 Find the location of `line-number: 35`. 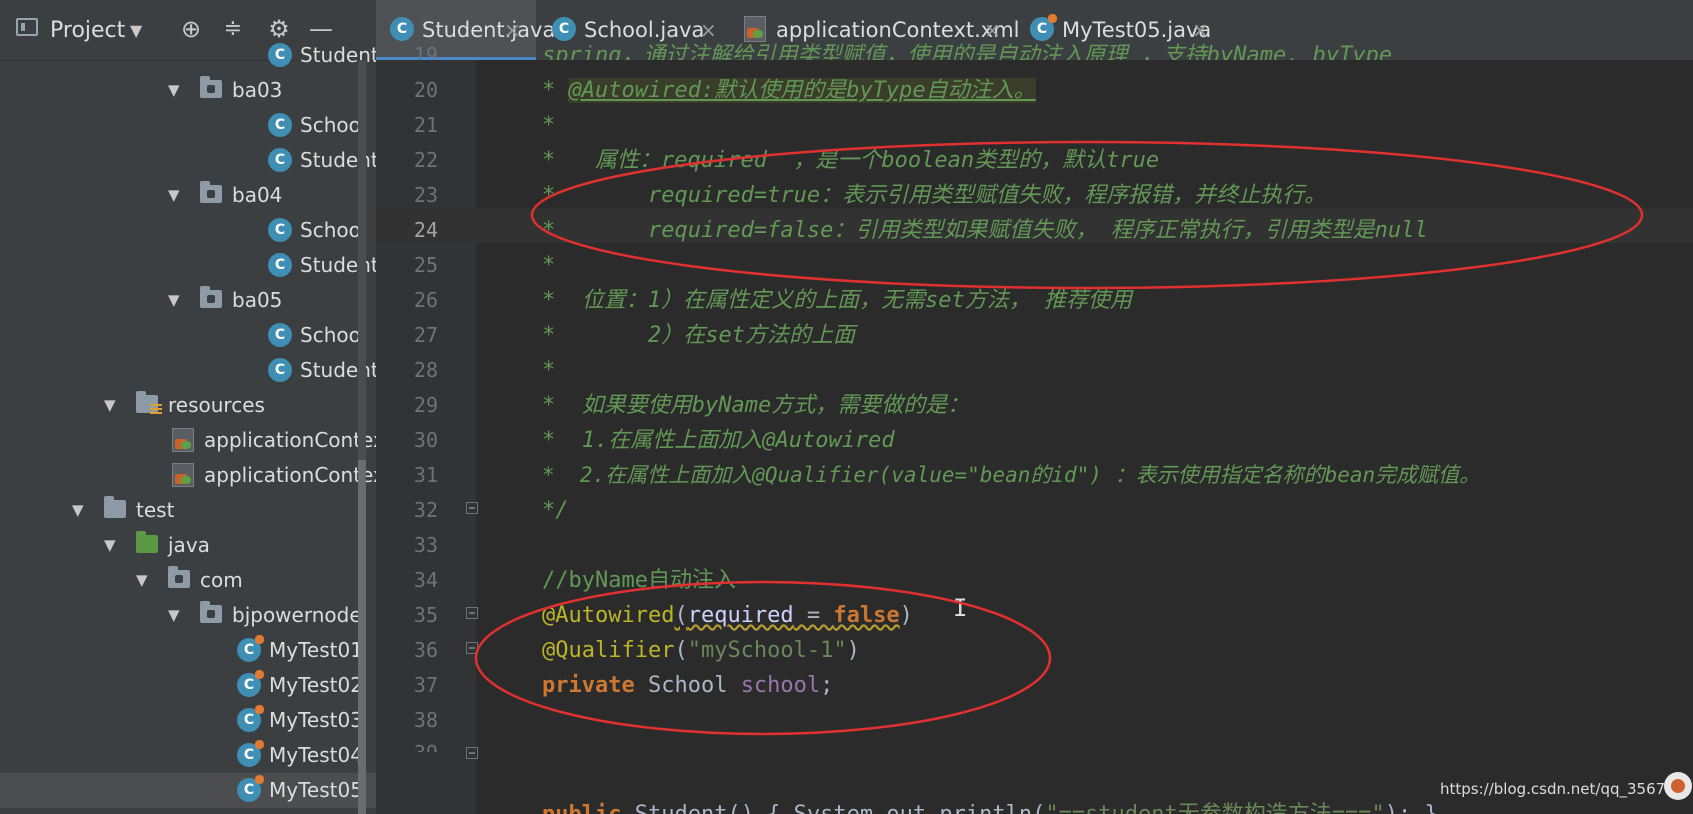

line-number: 35 is located at coordinates (425, 615).